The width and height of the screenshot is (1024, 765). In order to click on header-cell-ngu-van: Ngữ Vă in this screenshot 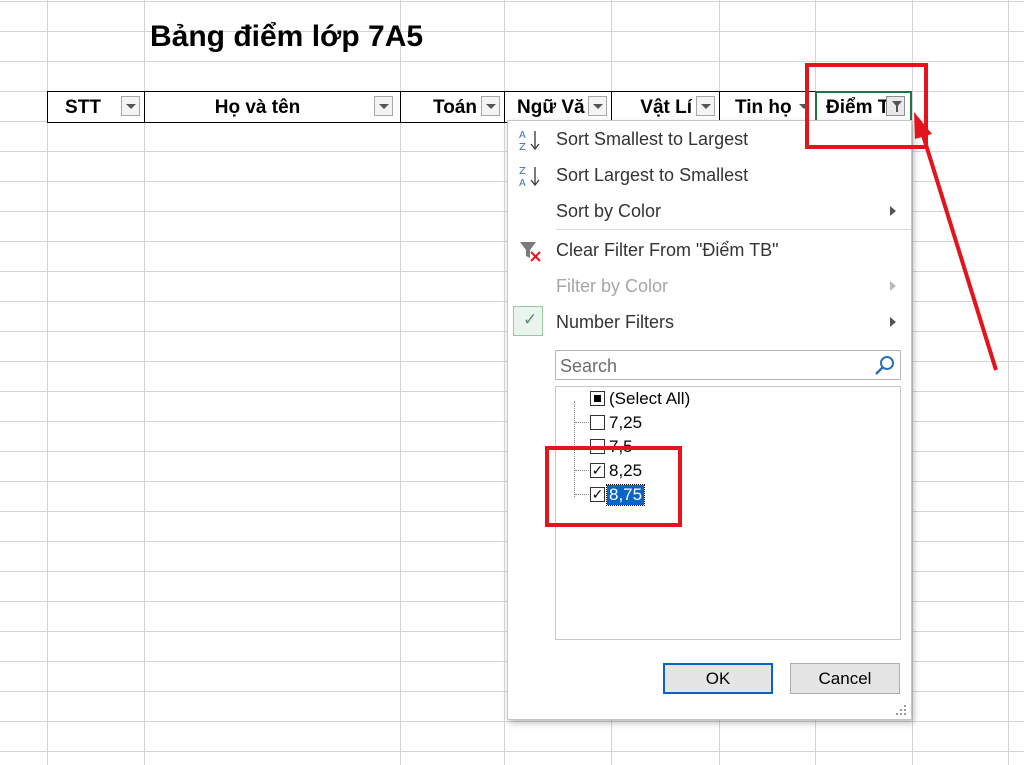, I will do `click(557, 107)`.